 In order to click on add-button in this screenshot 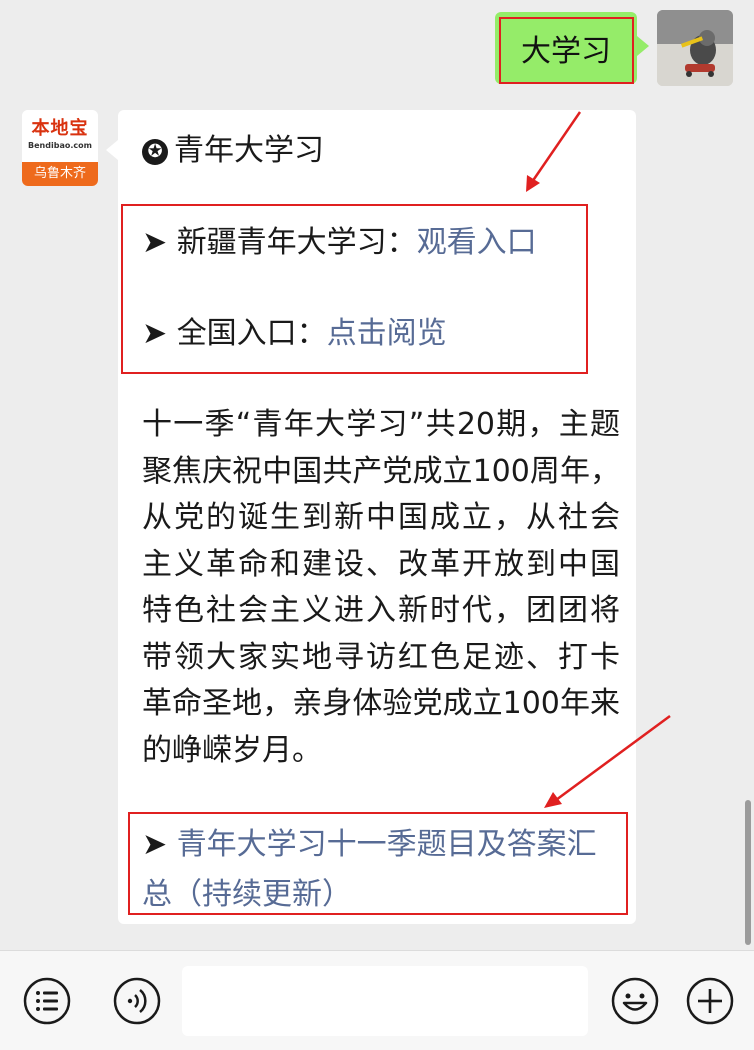, I will do `click(710, 1001)`.